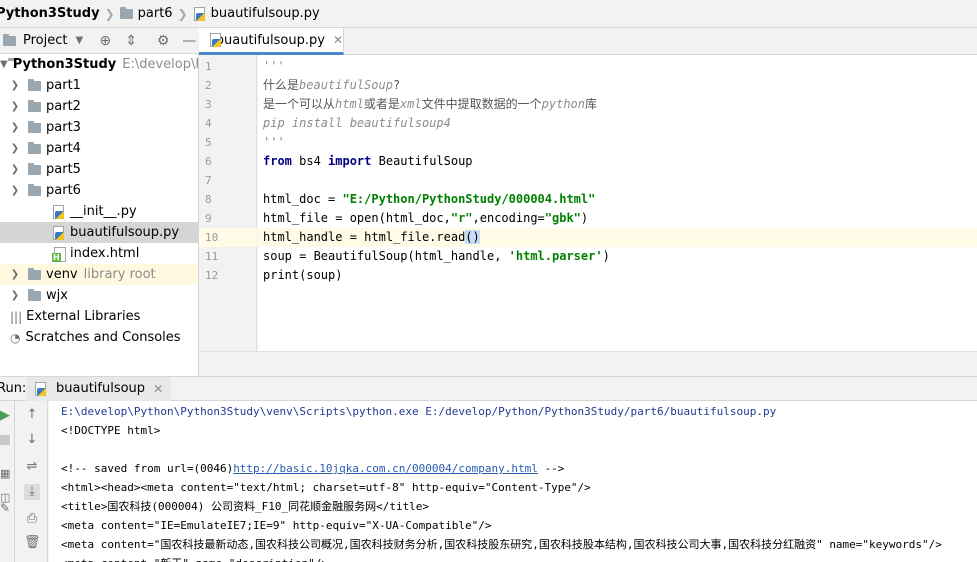 Image resolution: width=977 pixels, height=562 pixels. Describe the element at coordinates (15, 337) in the screenshot. I see `scratches-icon: ◔` at that location.